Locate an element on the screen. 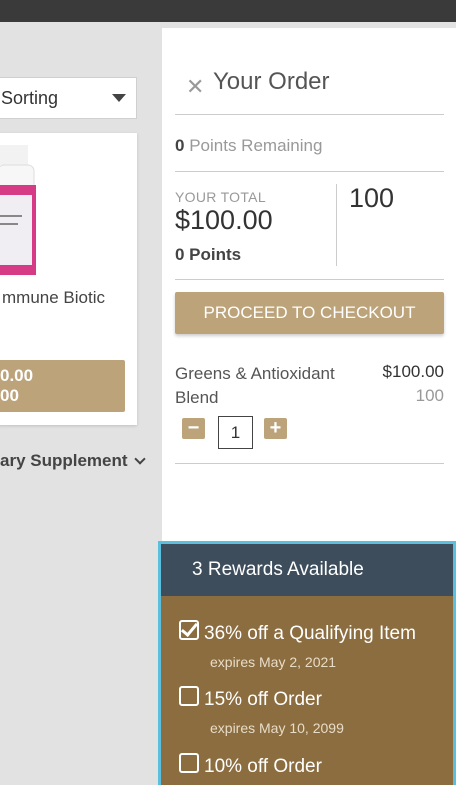 This screenshot has width=456, height=785. rewards-header: 3 Rewards Available is located at coordinates (307, 570).